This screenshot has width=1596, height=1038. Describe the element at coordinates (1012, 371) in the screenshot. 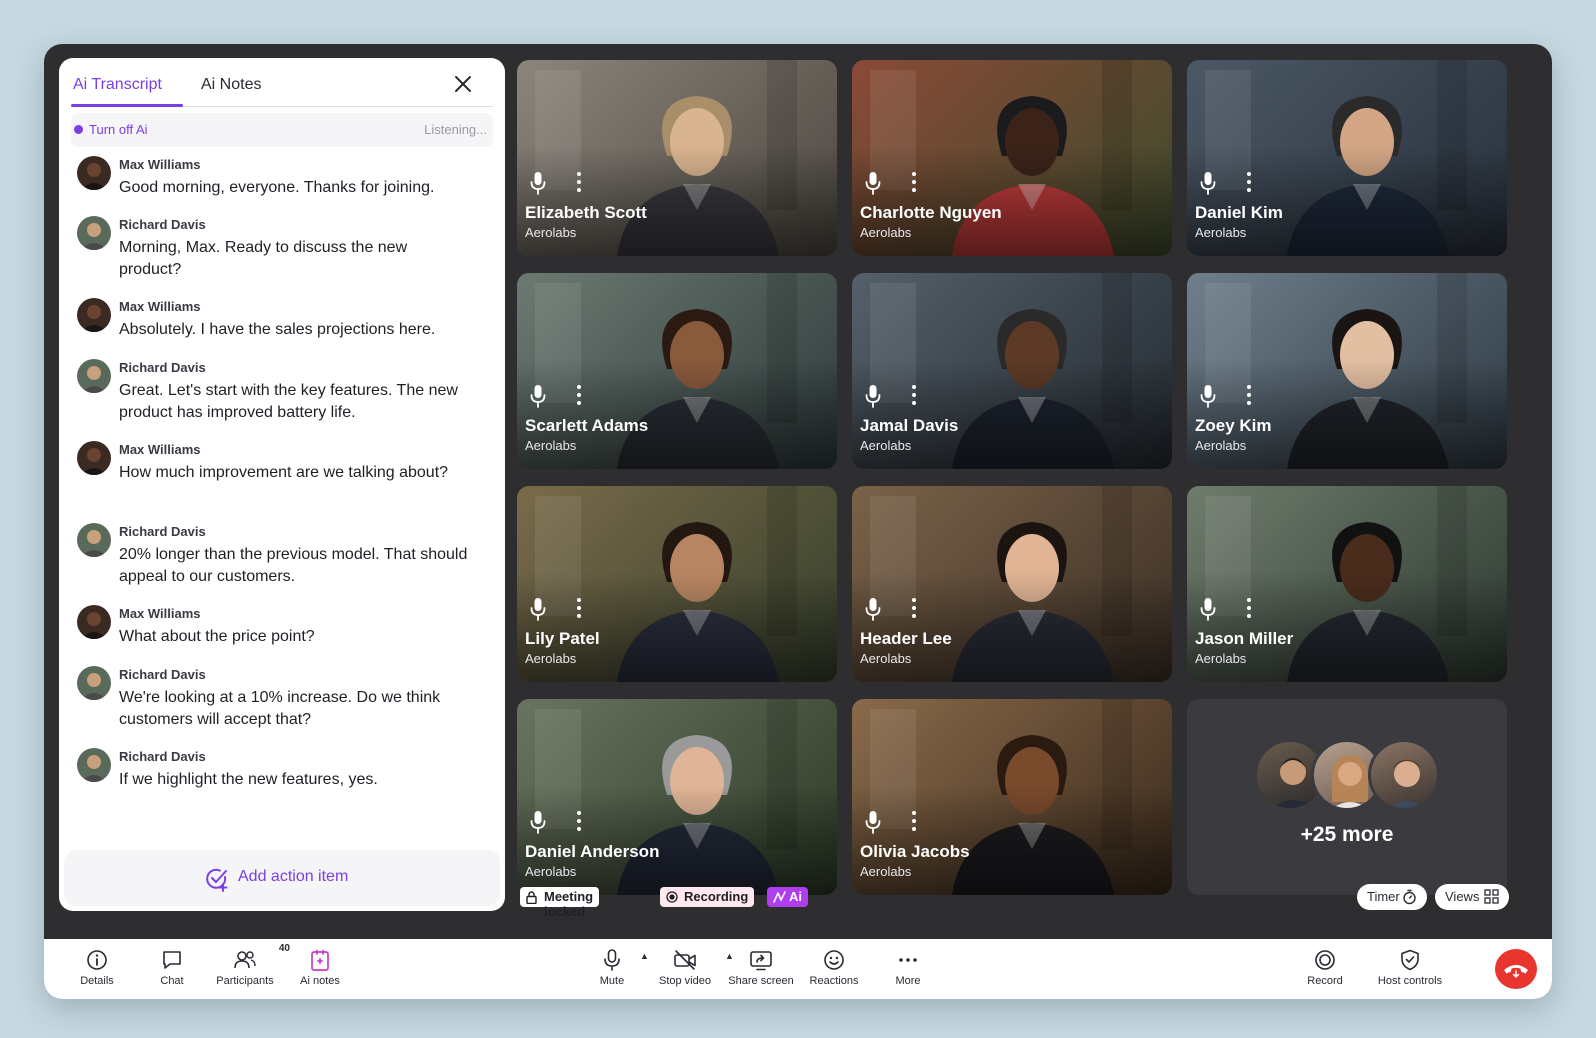

I see `participant-video-tile: Jamal Davis Aerolabs` at that location.